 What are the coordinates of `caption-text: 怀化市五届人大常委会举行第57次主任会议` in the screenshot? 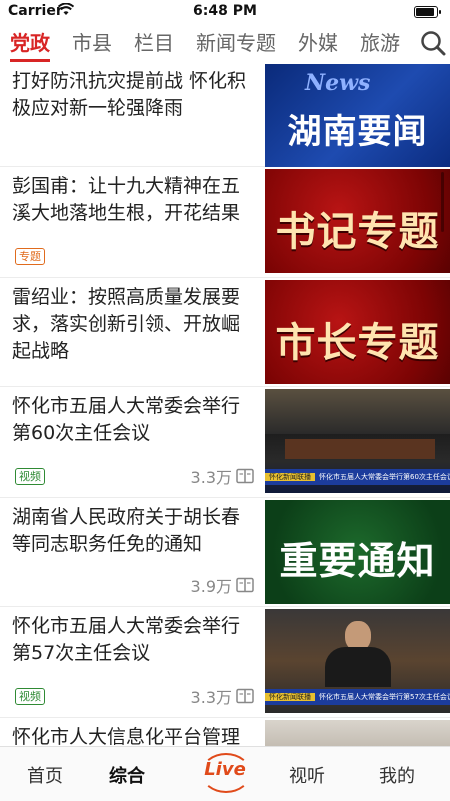 It's located at (384, 697).